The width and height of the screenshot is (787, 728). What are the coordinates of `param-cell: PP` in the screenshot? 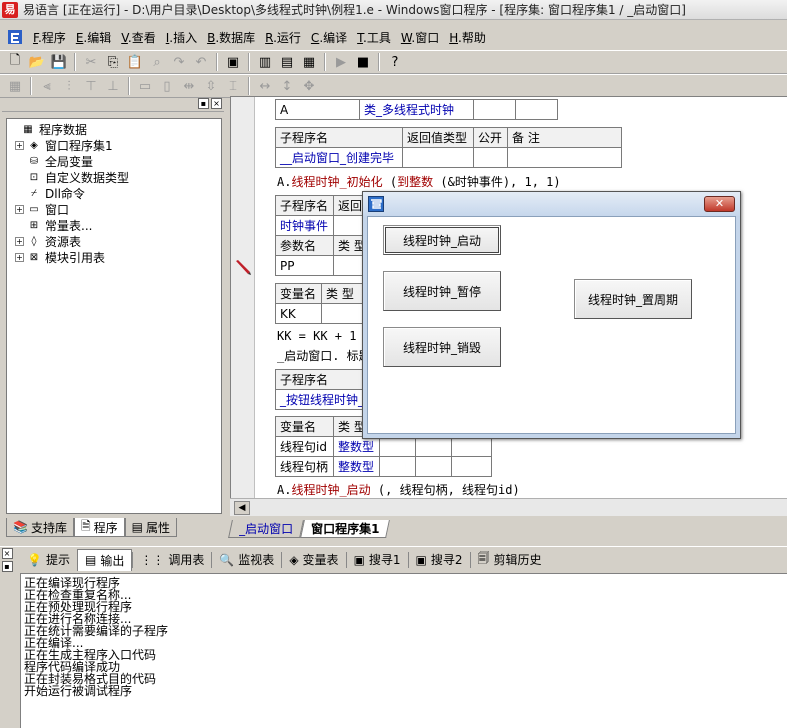 It's located at (304, 265).